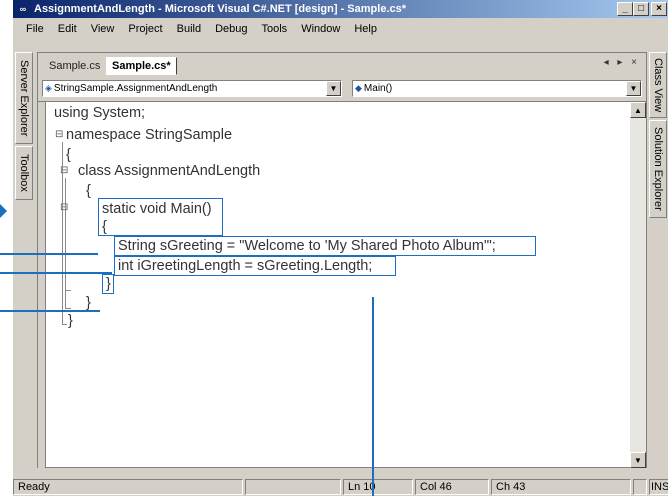 The image size is (668, 496). I want to click on menu-file: File, so click(35, 29).